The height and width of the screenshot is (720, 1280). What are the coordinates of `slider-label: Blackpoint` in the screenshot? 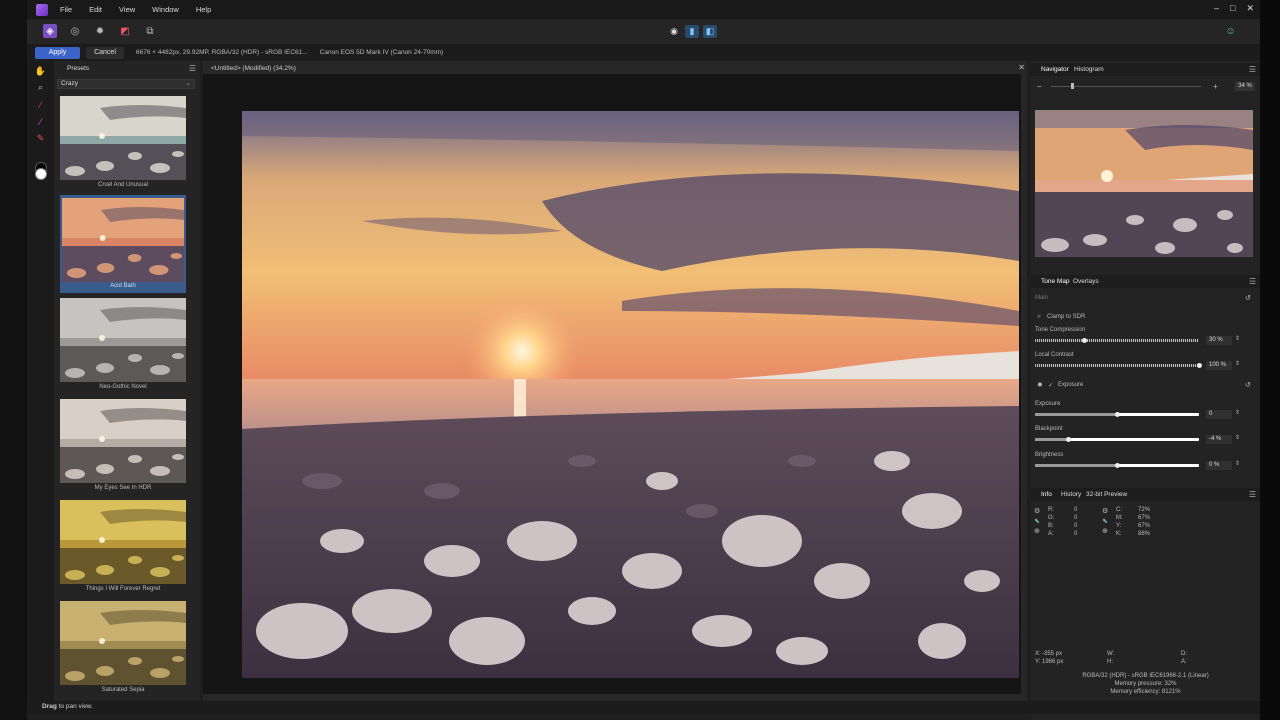 It's located at (1049, 429).